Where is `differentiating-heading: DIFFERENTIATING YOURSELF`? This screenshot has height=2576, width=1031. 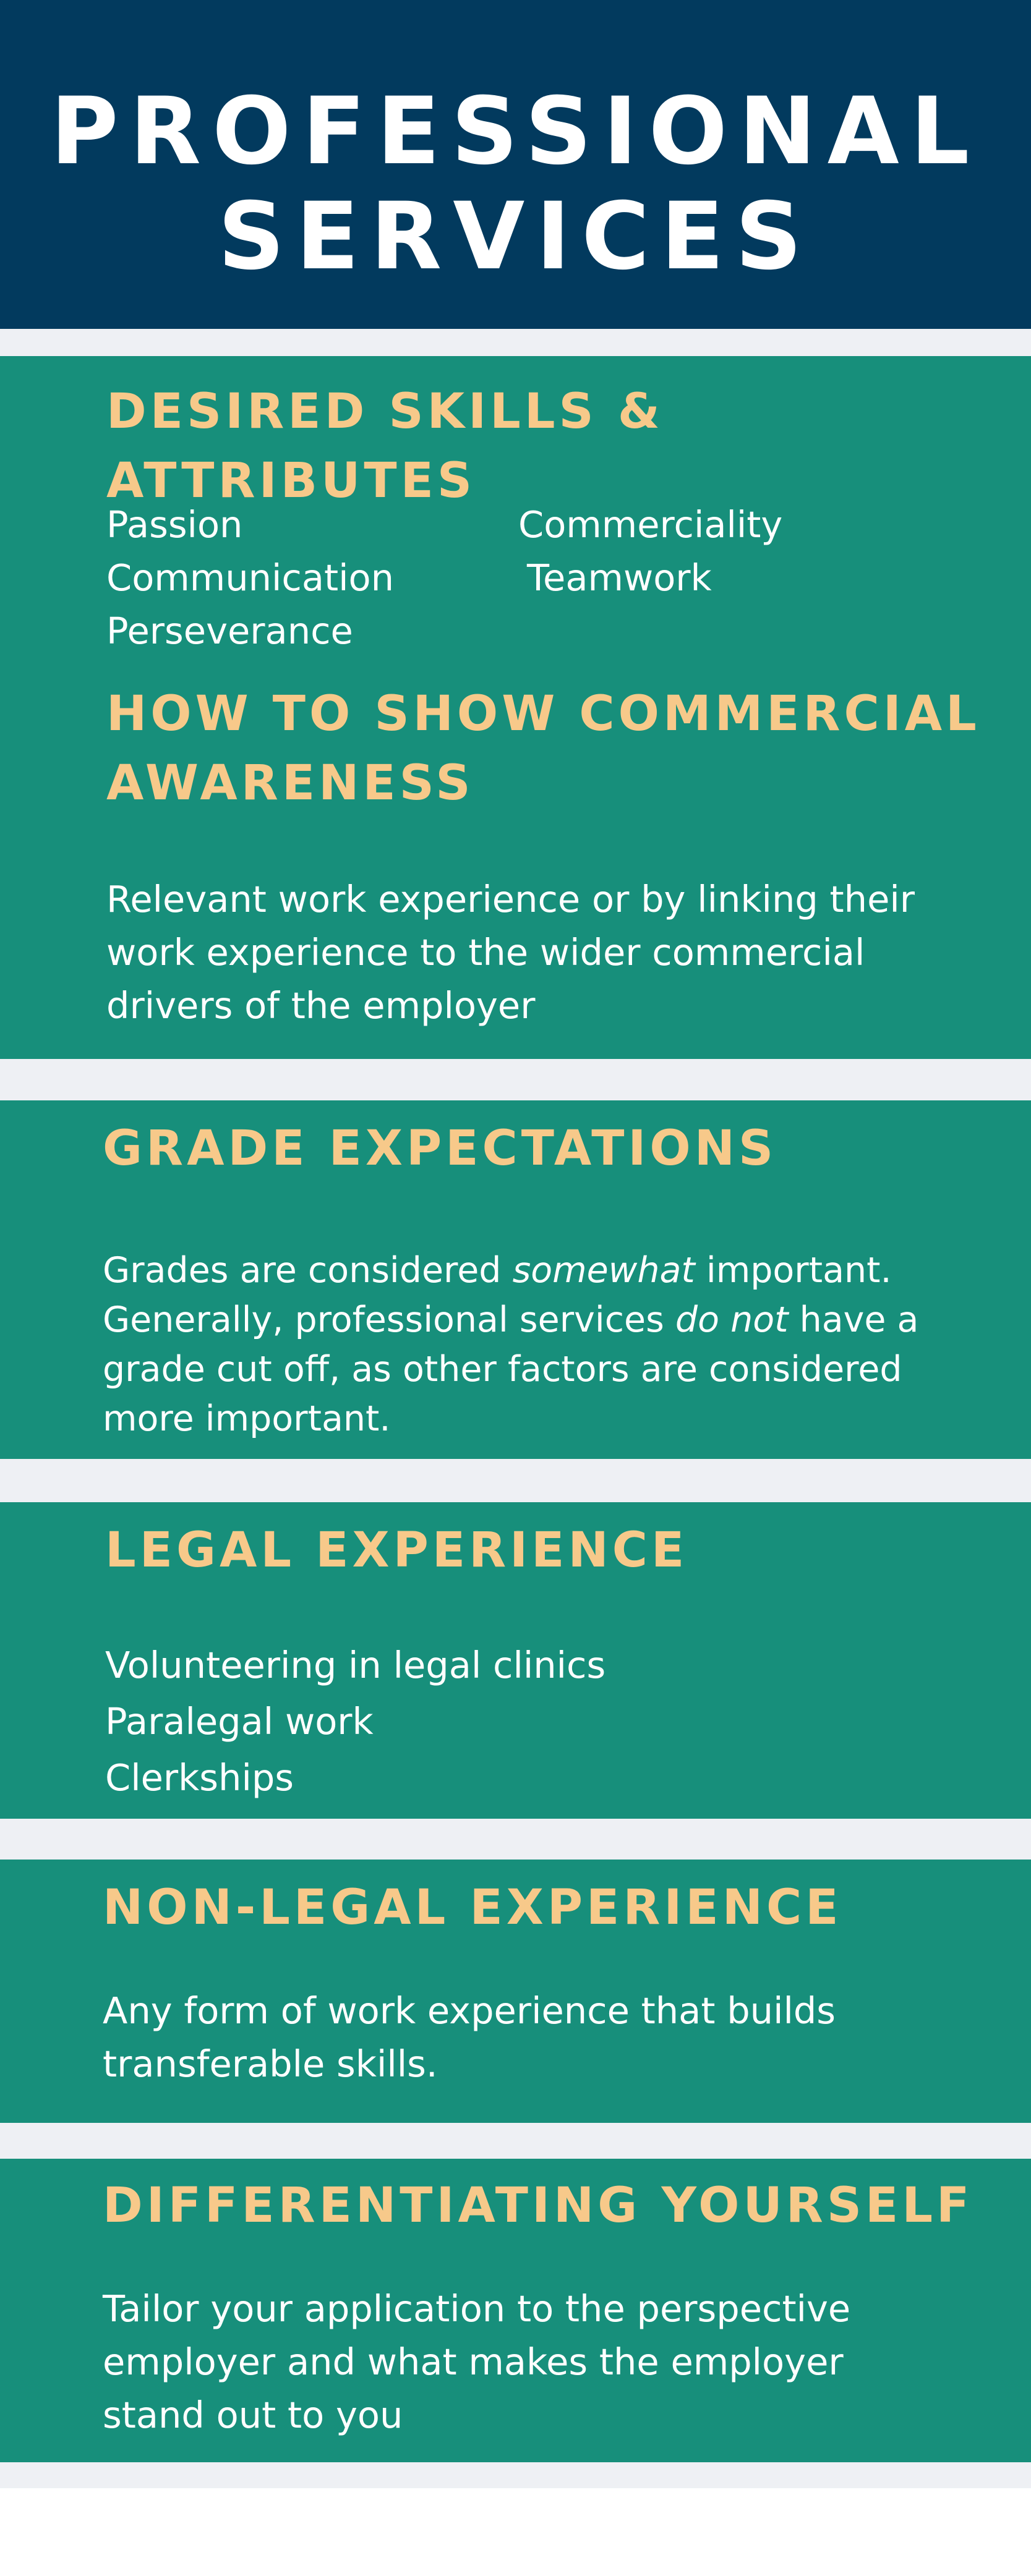 differentiating-heading: DIFFERENTIATING YOURSELF is located at coordinates (538, 2206).